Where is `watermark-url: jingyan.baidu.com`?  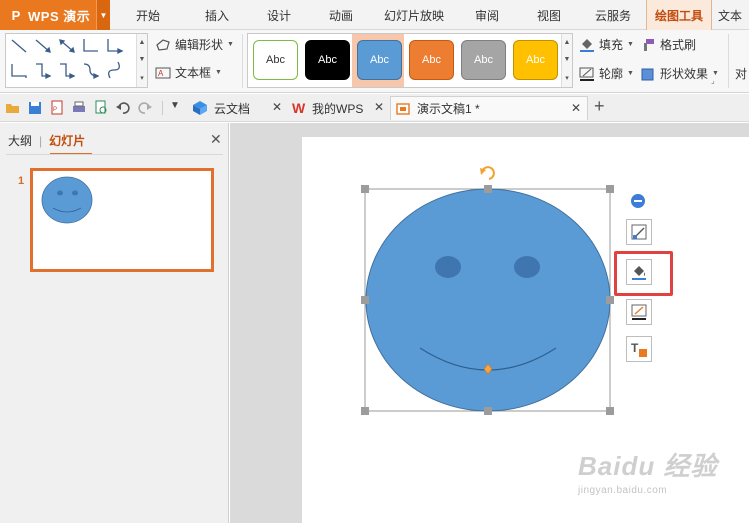 watermark-url: jingyan.baidu.com is located at coordinates (623, 490).